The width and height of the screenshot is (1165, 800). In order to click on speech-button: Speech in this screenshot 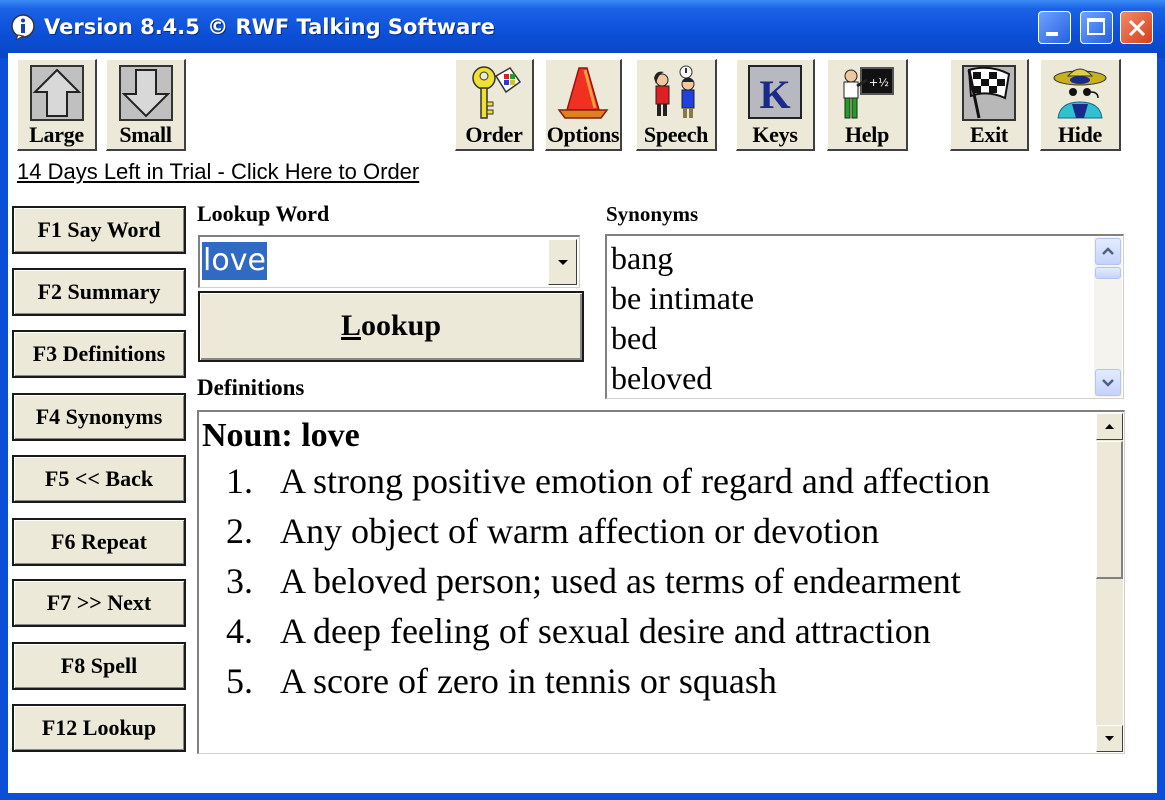, I will do `click(676, 105)`.